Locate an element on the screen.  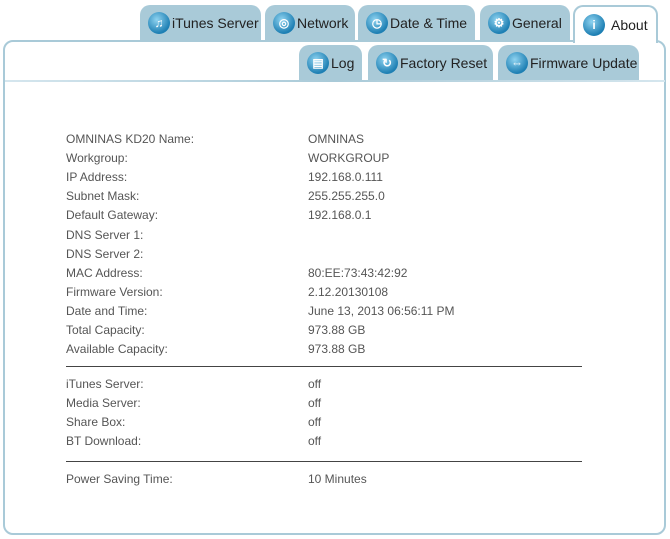
info-row: OMNINAS KD20 Name: OMNINAS is located at coordinates (215, 139).